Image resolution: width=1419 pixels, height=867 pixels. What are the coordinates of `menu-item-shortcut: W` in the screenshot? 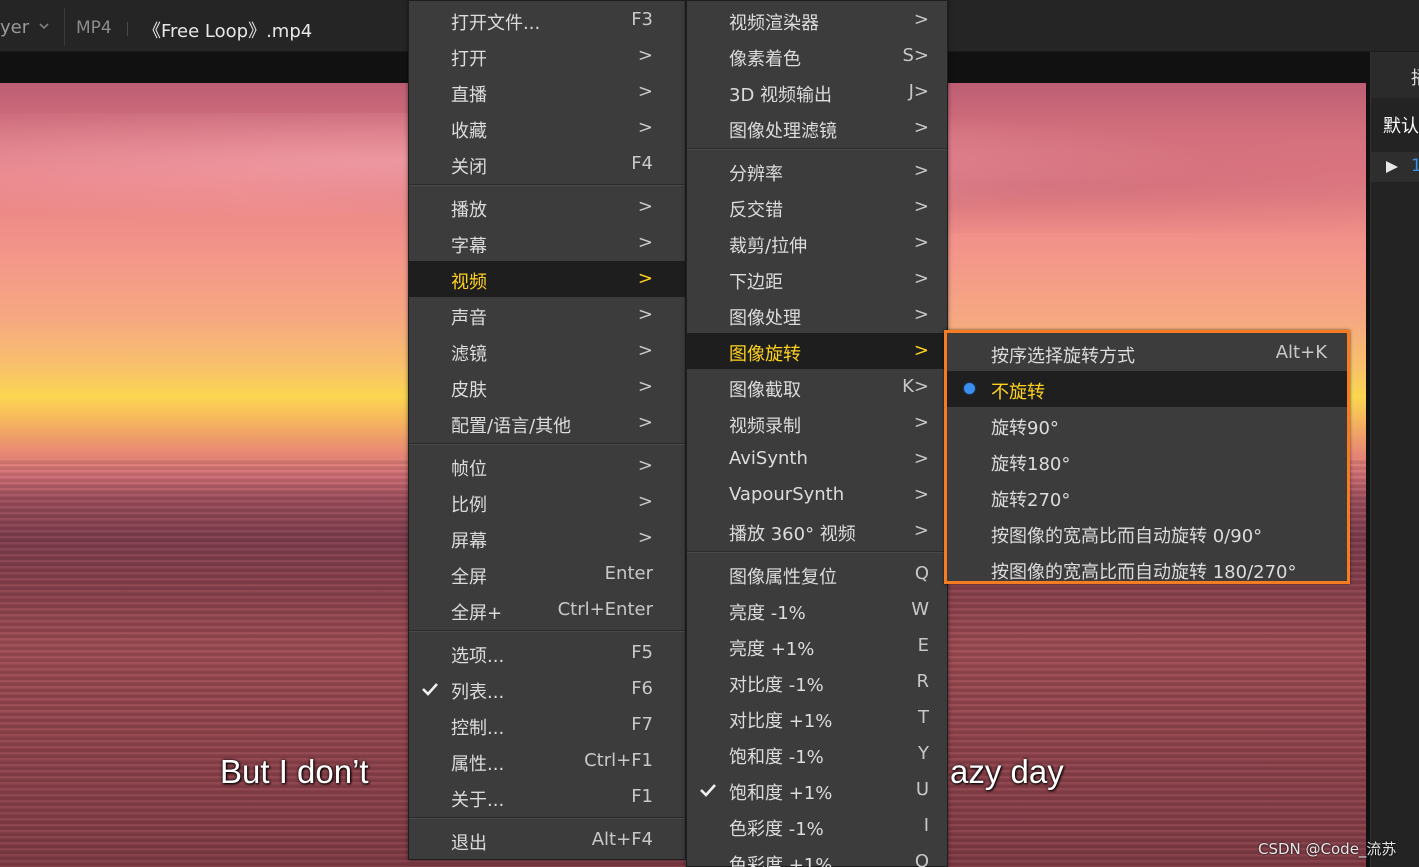 It's located at (920, 609).